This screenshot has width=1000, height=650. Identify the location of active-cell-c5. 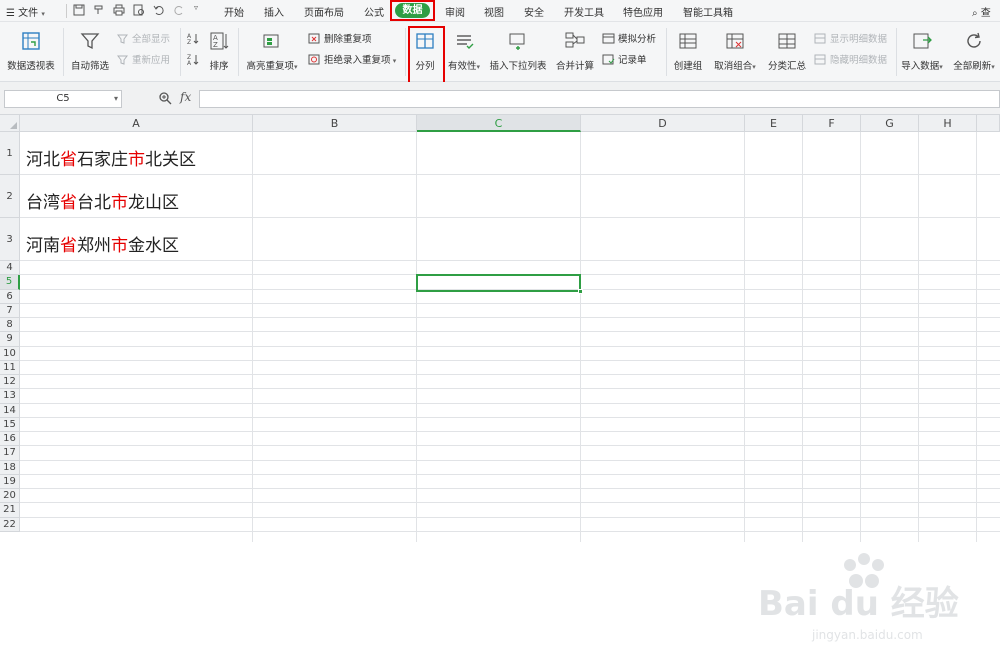
(499, 284).